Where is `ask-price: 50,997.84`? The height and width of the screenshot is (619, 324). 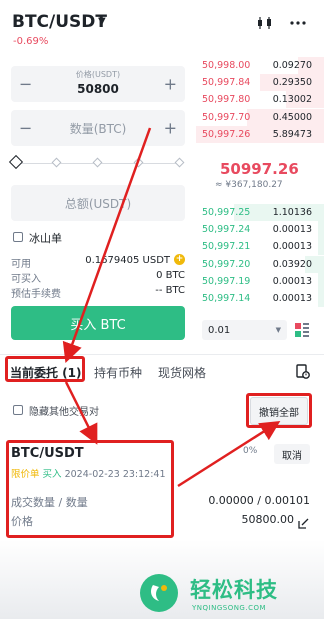 ask-price: 50,997.84 is located at coordinates (226, 83).